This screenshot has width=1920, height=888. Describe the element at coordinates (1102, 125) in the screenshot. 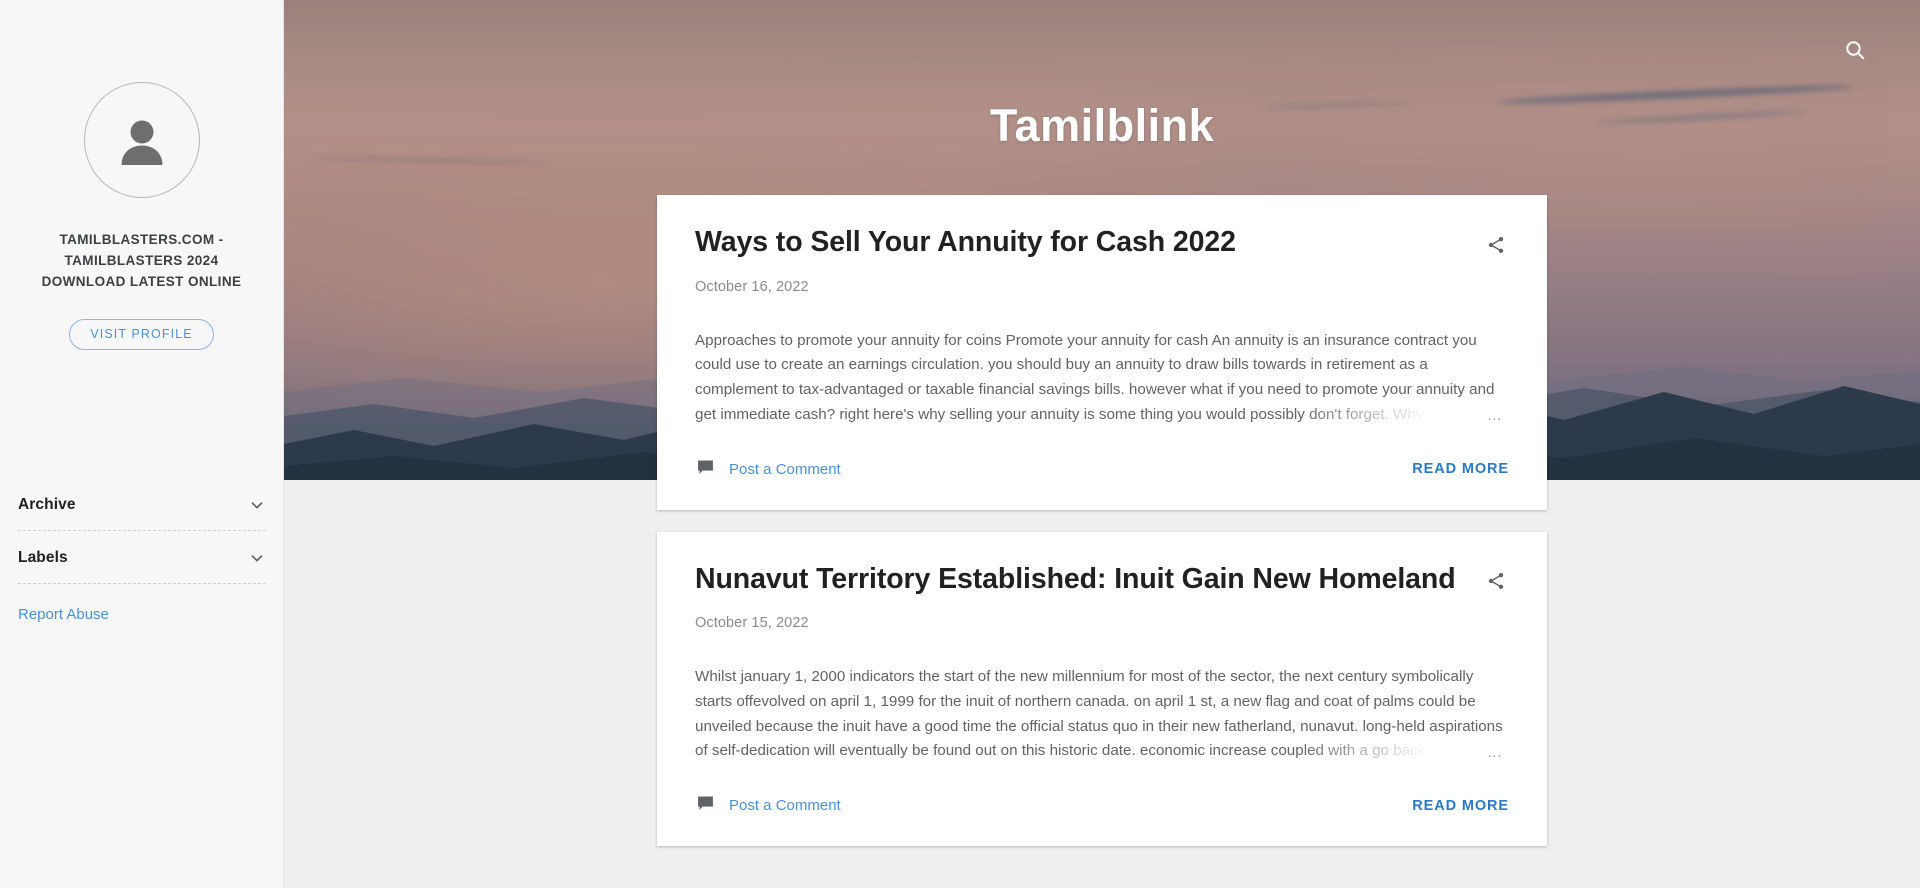

I see `blog-title: Tamilblink` at that location.